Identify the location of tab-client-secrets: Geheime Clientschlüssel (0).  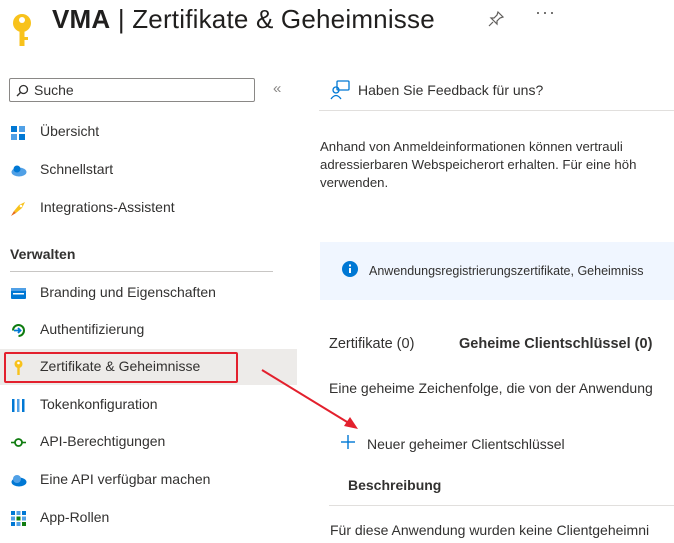
(555, 344).